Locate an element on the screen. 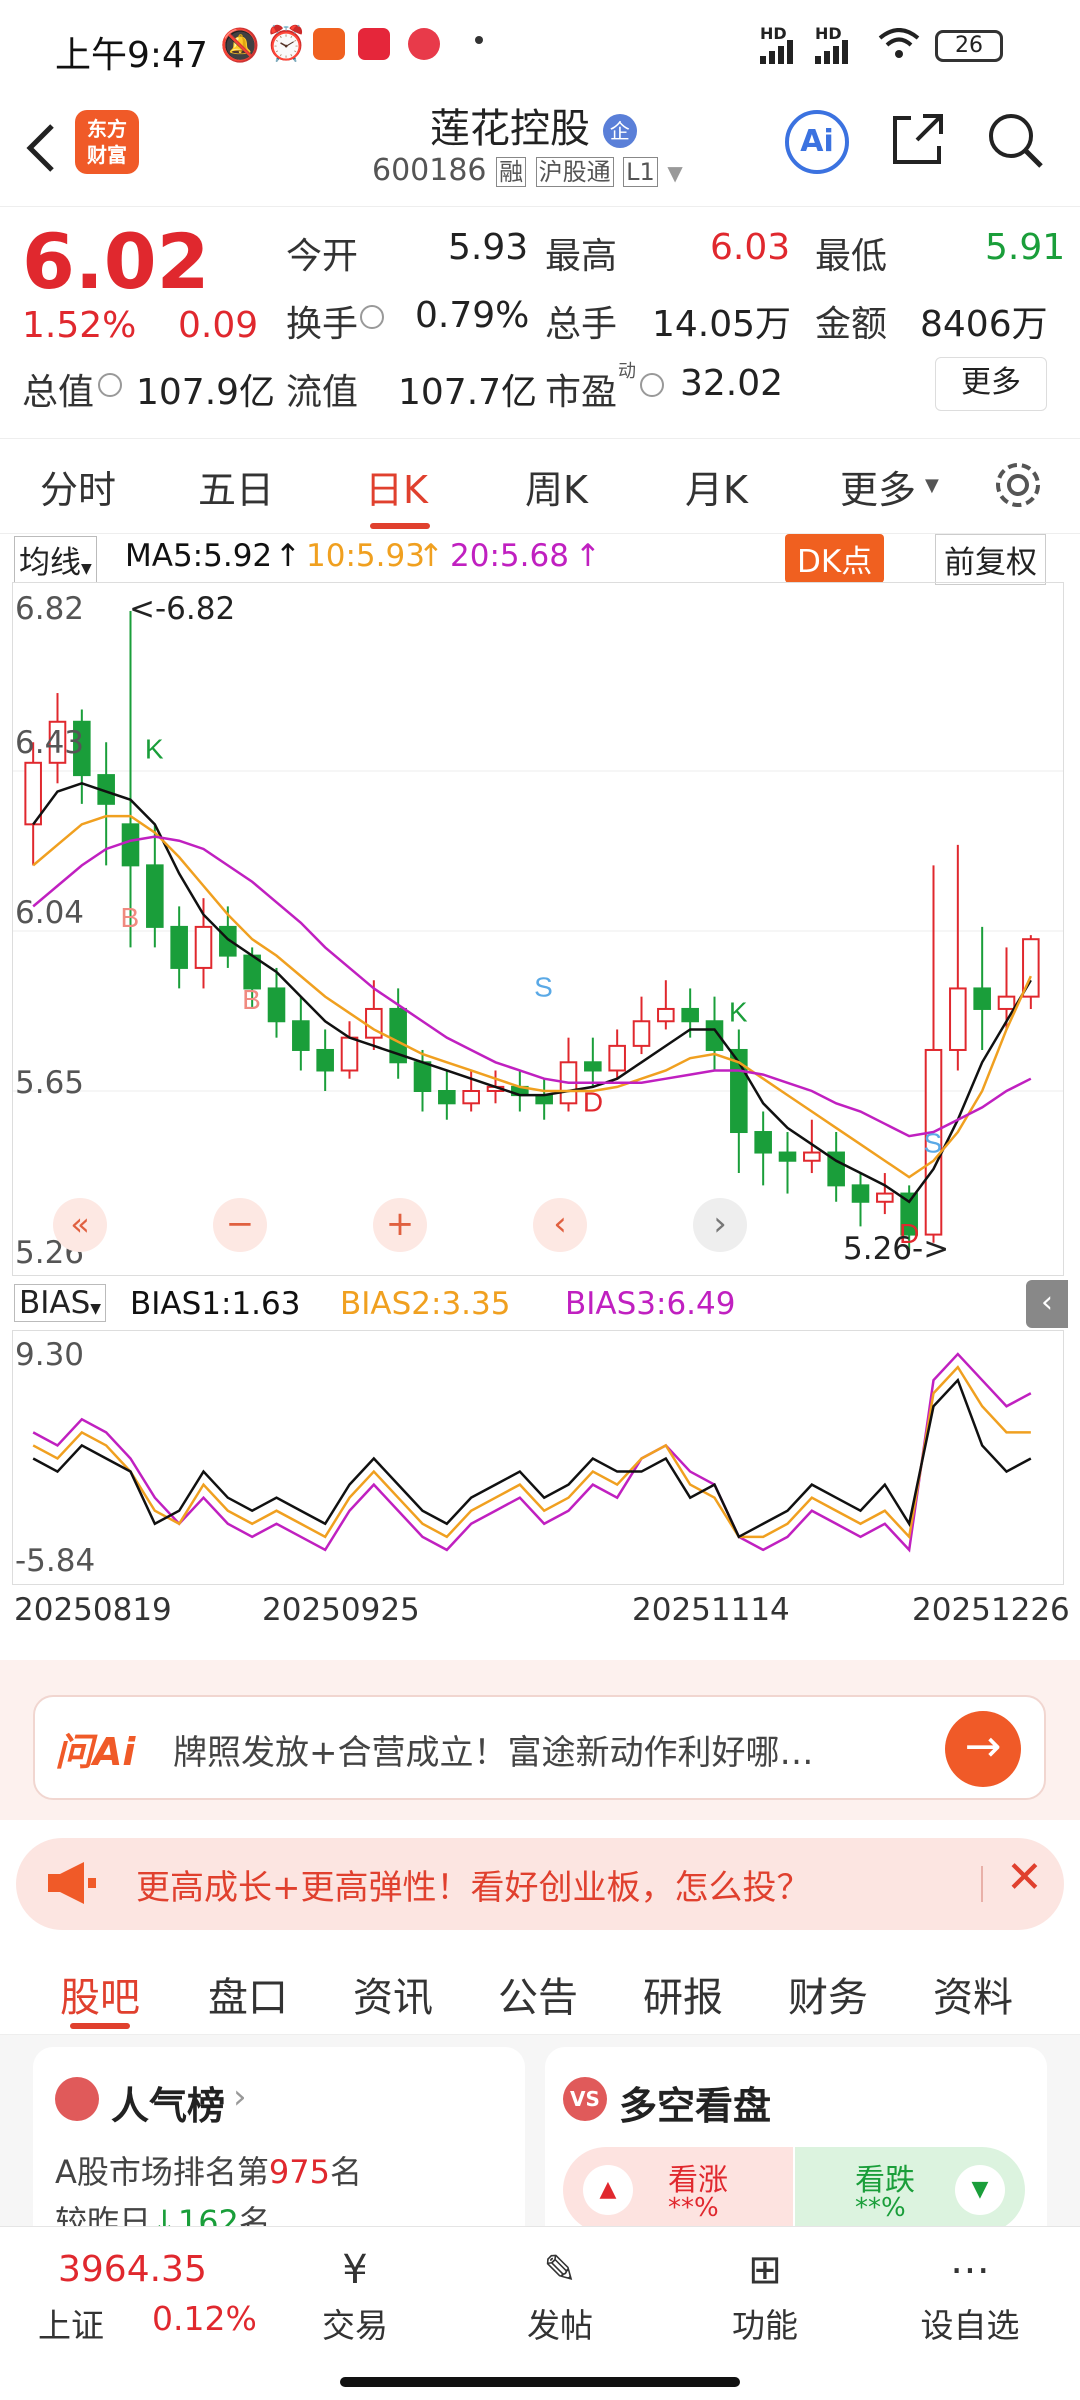 Image resolution: width=1080 pixels, height=2400 pixels. popularity-card: 人气榜 › A股市场排名第975名 较昨日↓162名 is located at coordinates (279, 2147).